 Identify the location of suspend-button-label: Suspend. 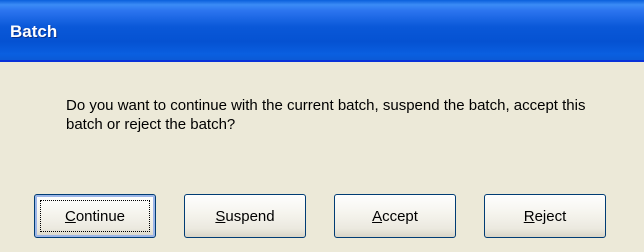
(244, 216).